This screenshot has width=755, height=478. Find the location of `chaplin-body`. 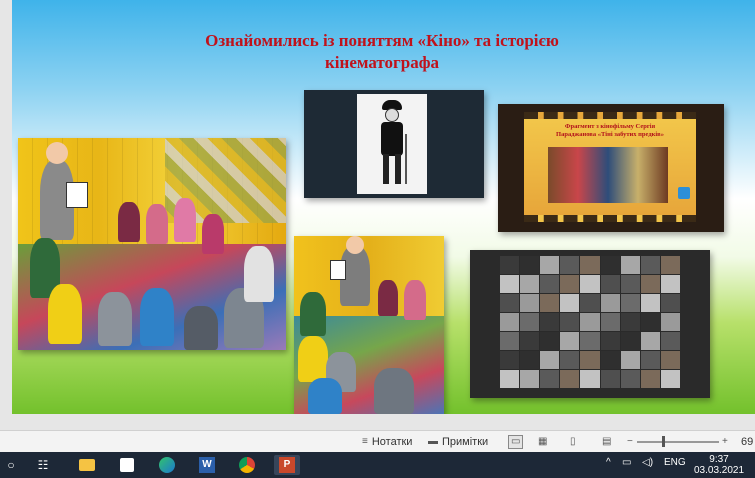

chaplin-body is located at coordinates (392, 139).